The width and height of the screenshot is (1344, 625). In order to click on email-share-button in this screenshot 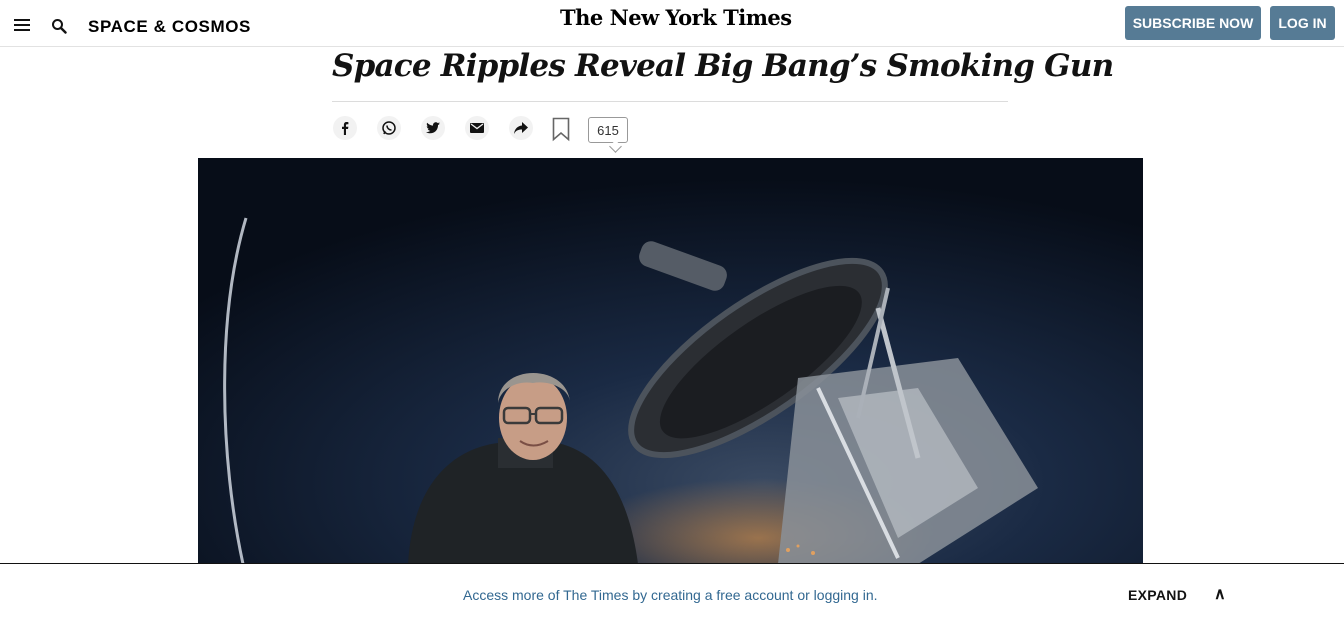, I will do `click(477, 128)`.